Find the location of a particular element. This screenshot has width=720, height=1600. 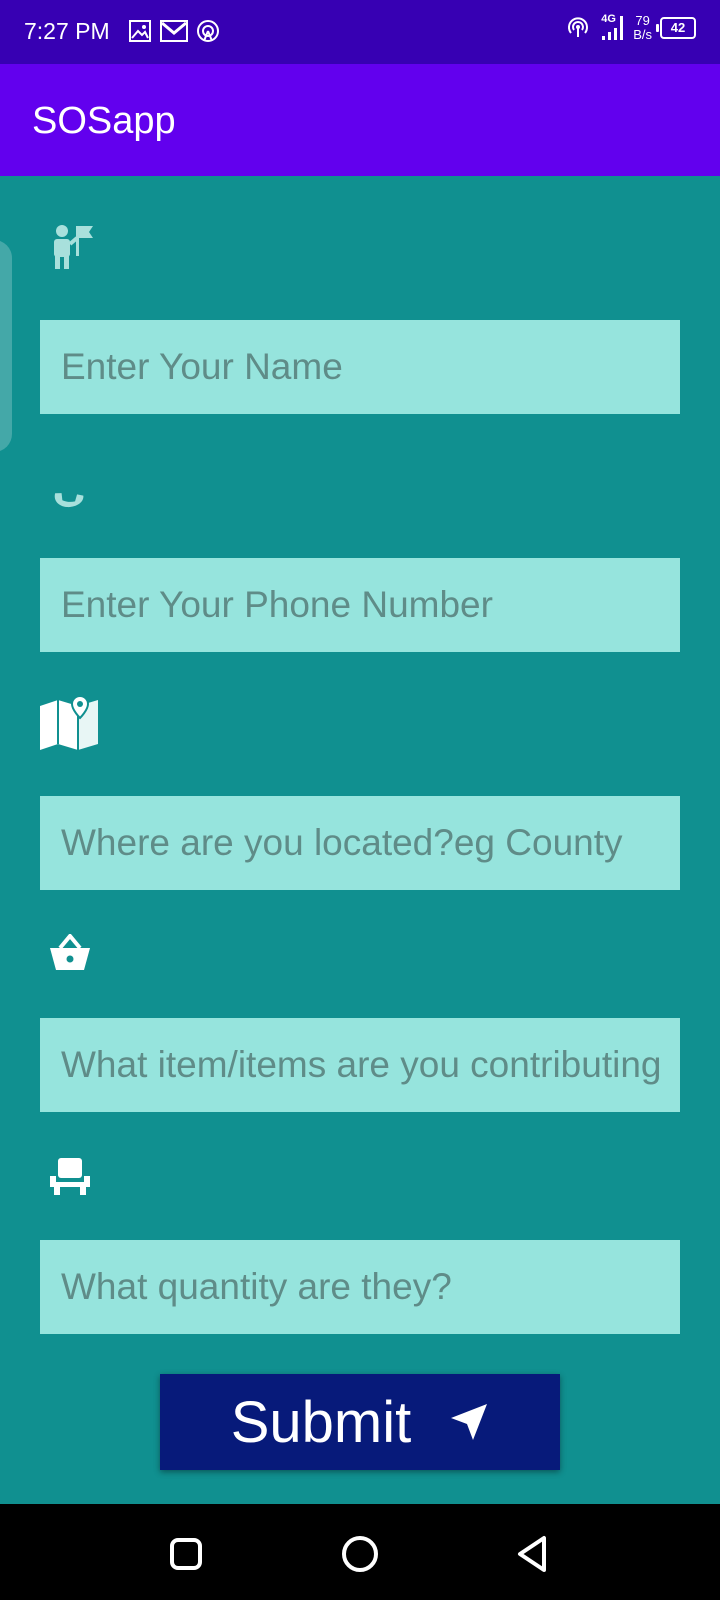

network-speed: 79 B/s is located at coordinates (642, 28).